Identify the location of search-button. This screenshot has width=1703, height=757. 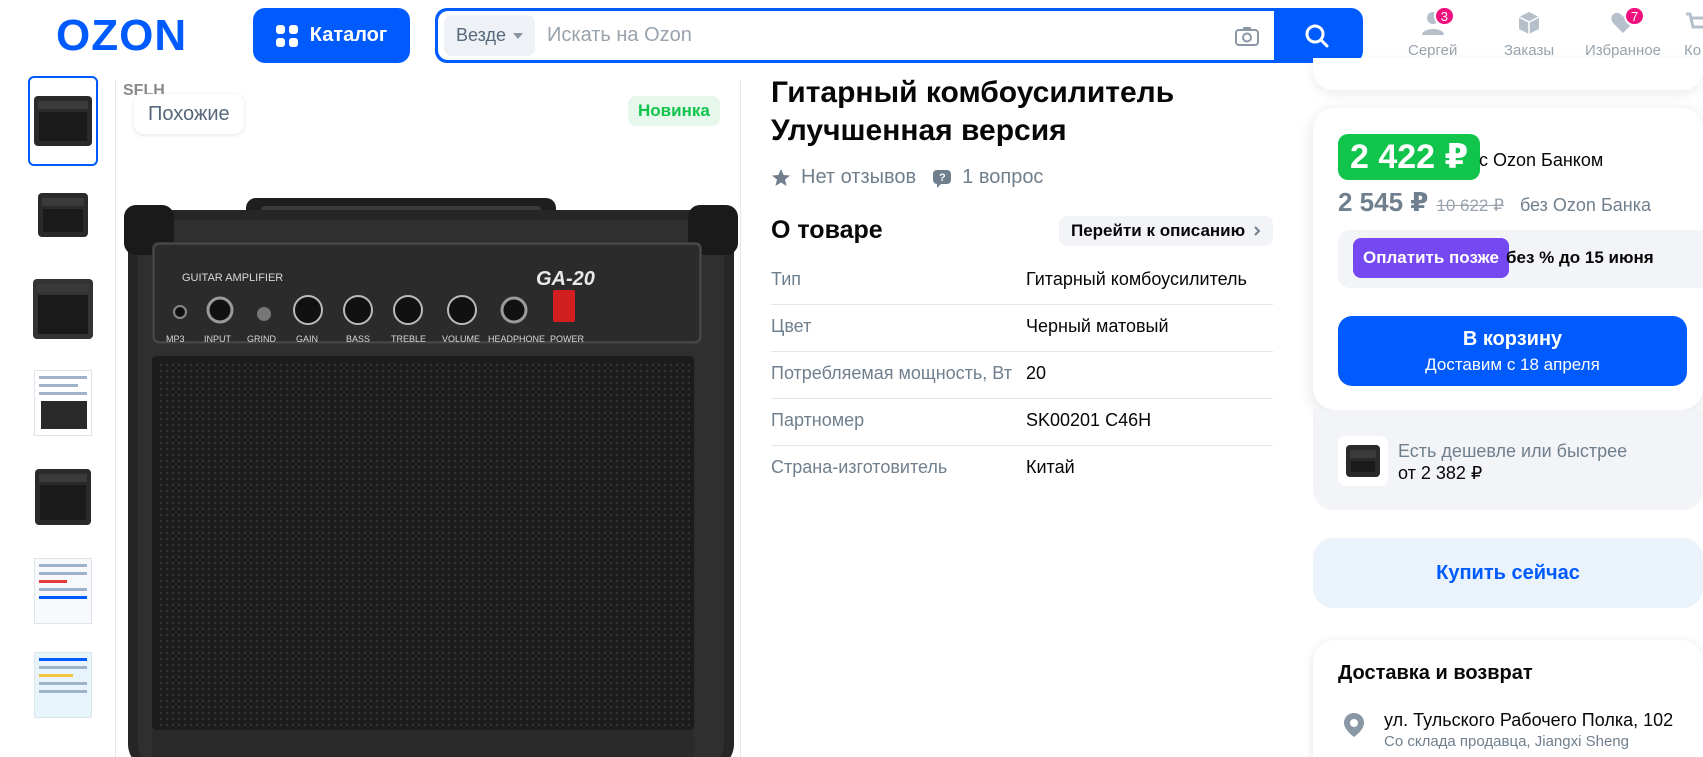
(1317, 35).